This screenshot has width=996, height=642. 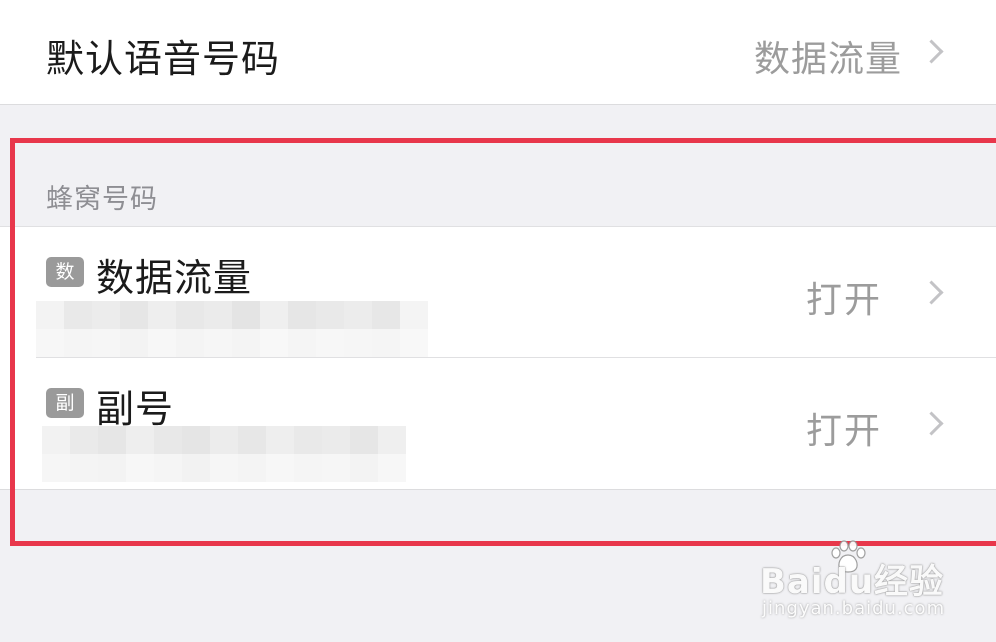 What do you see at coordinates (65, 403) in the screenshot?
I see `sim-badge-icon: 副` at bounding box center [65, 403].